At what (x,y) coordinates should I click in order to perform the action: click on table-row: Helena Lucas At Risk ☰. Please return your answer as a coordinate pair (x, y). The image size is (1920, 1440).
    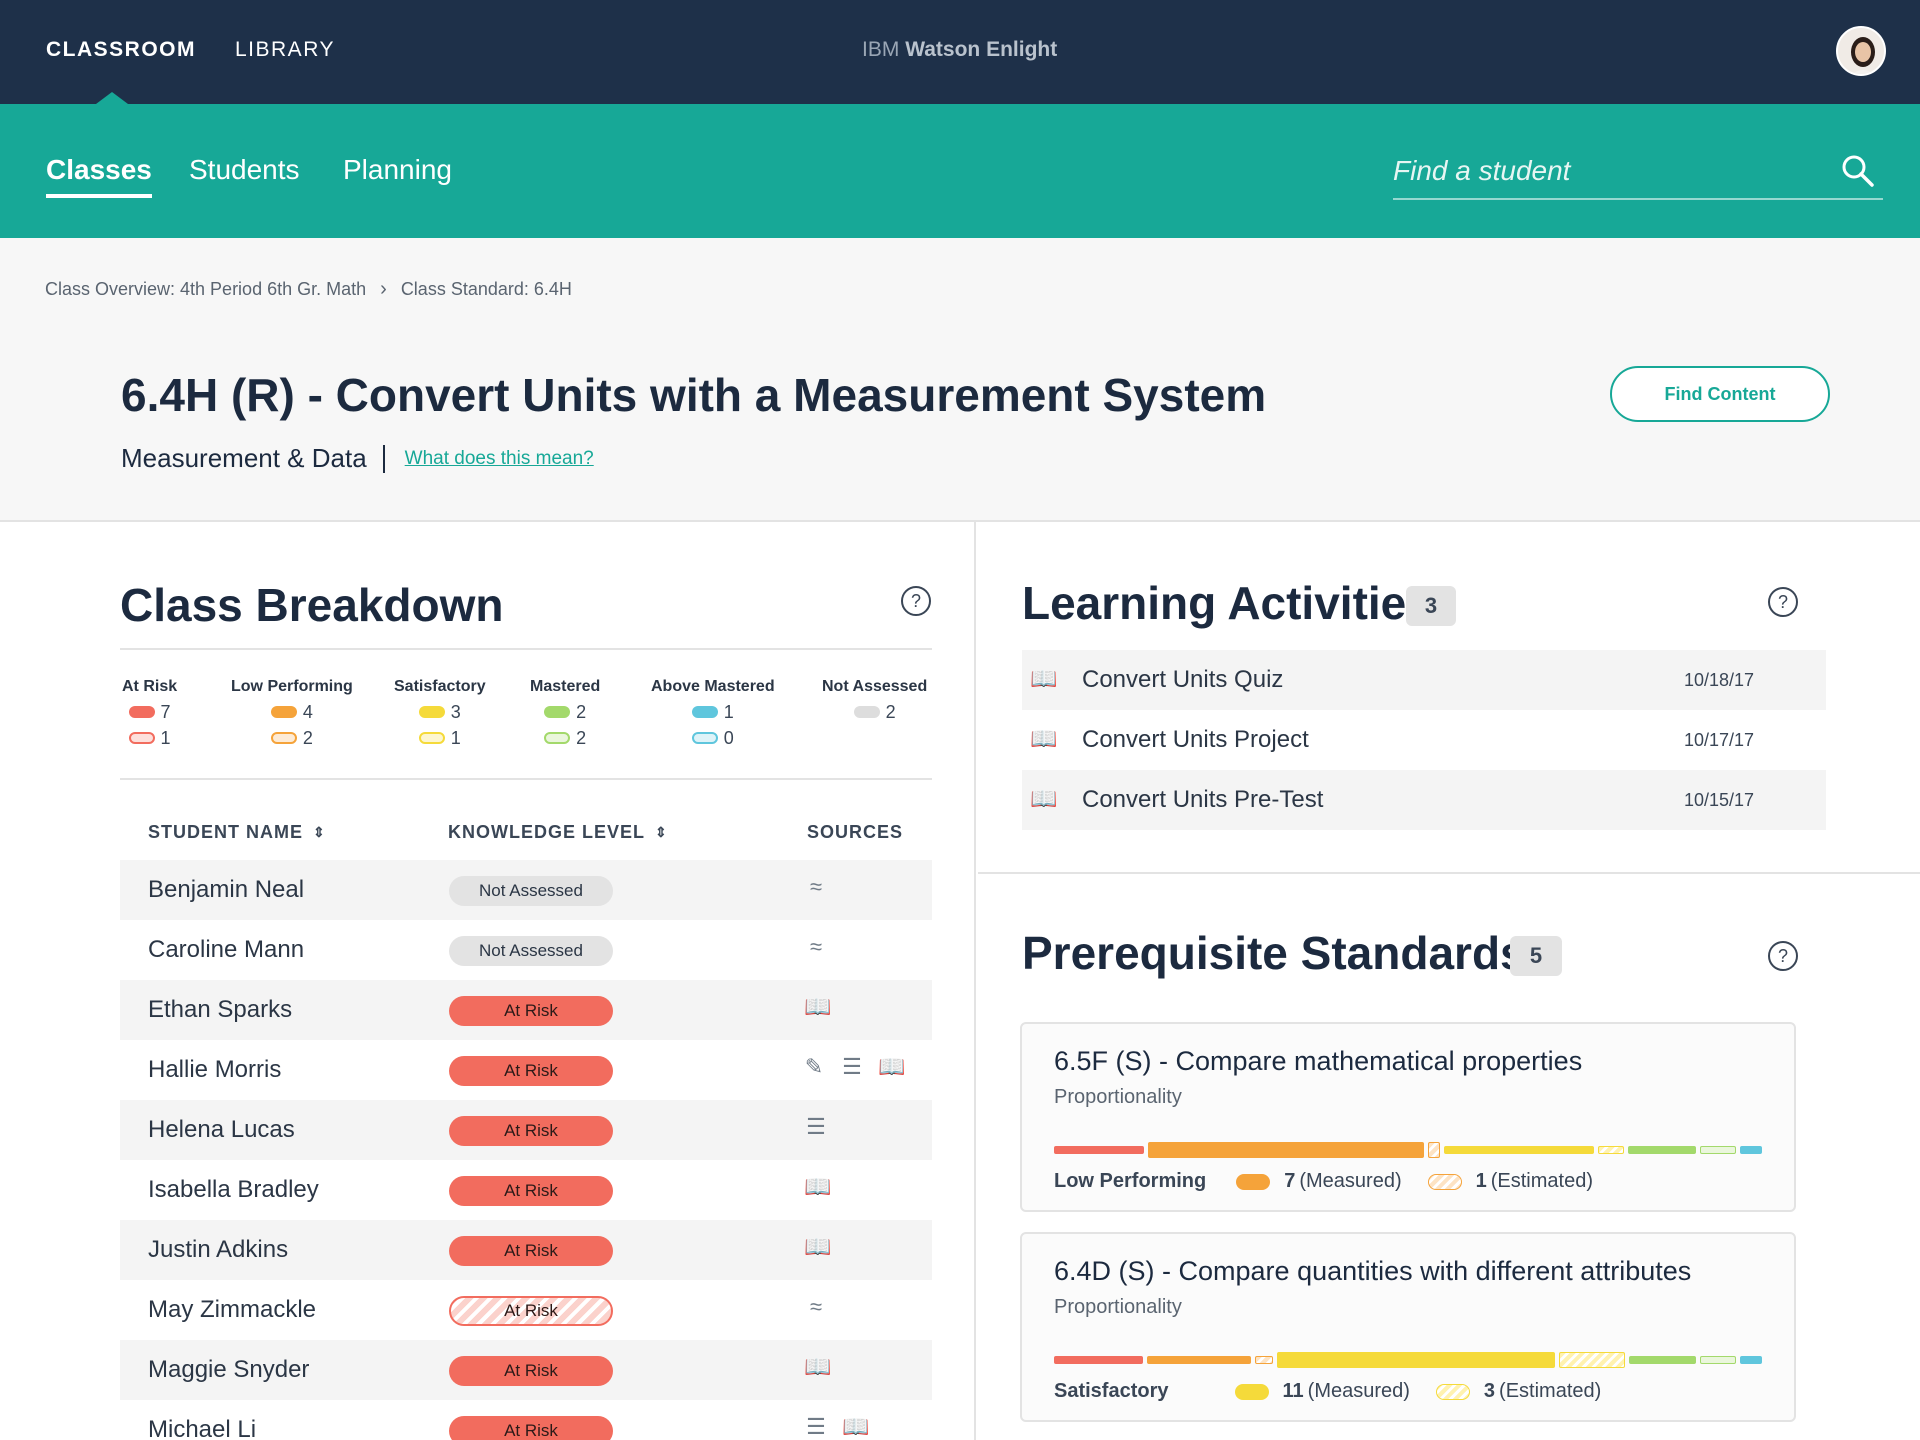
    Looking at the image, I should click on (526, 1130).